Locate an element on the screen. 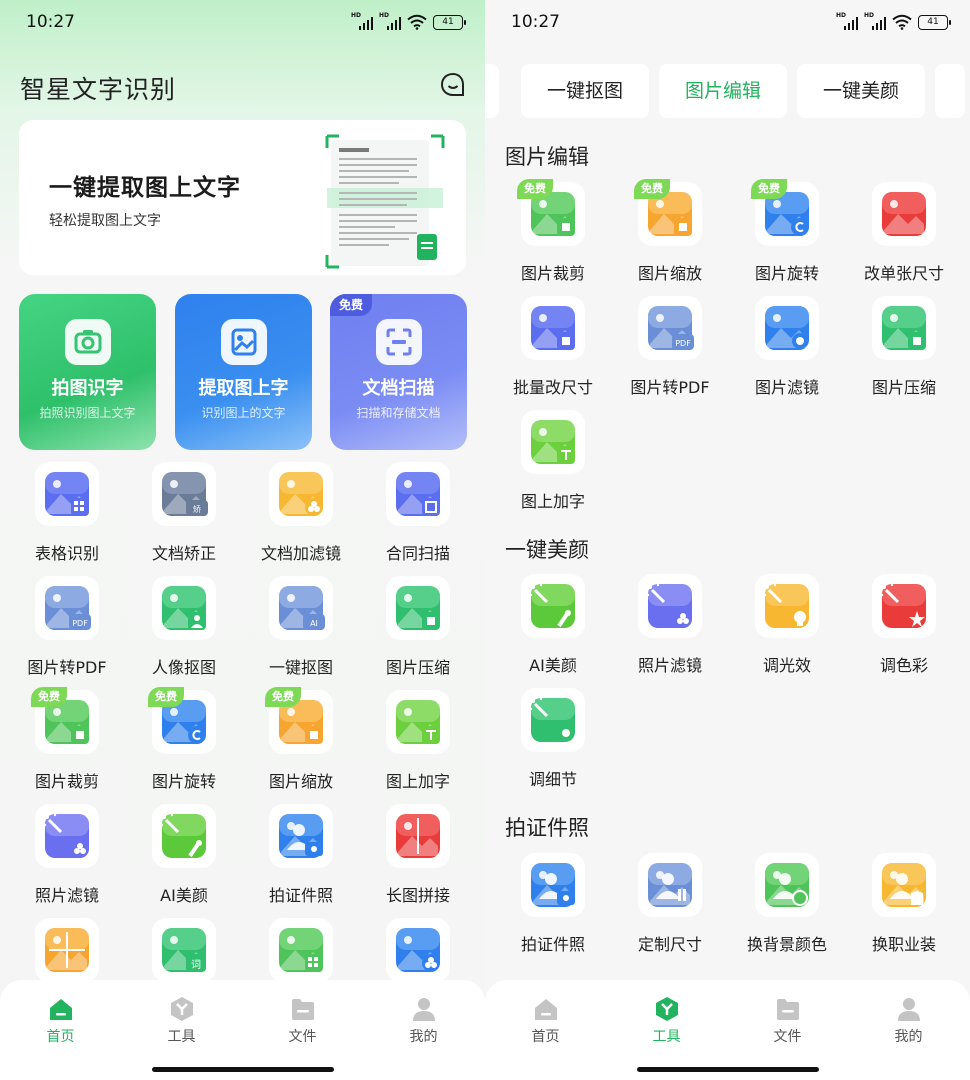 Image resolution: width=970 pixels, height=1080 pixels. tool-item: AI 一键抠图 is located at coordinates (301, 632).